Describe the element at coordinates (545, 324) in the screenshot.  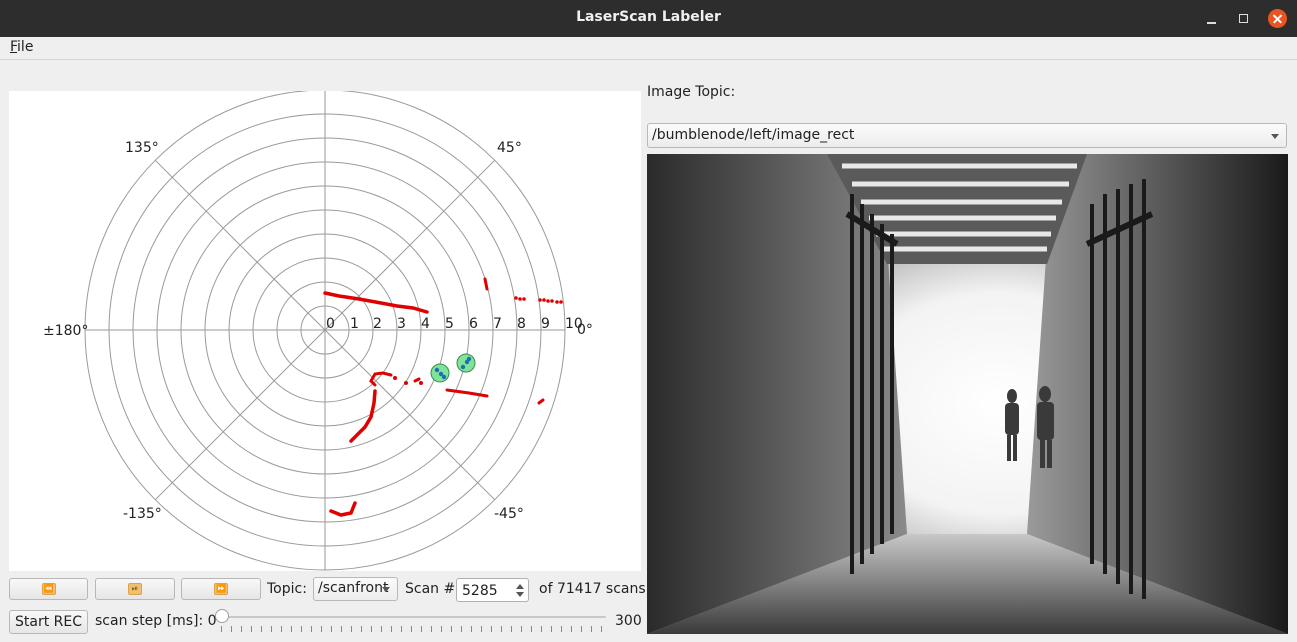
I see `radial-label-9: 9` at that location.